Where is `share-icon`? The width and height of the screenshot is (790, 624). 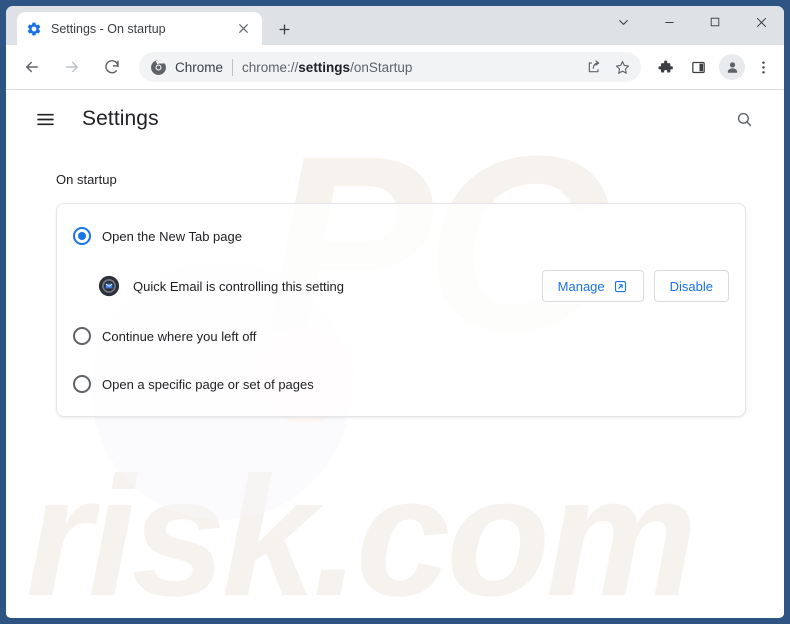 share-icon is located at coordinates (594, 67).